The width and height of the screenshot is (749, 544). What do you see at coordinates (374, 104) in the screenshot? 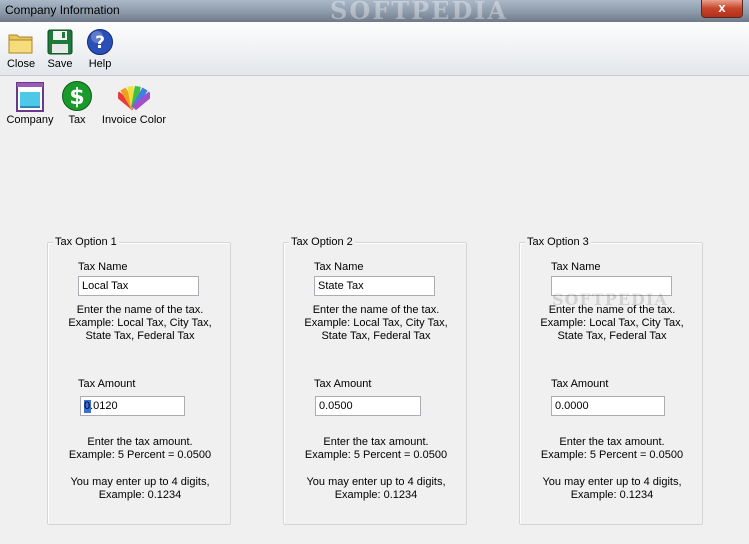
I see `section-bar: Company $ Tax Invoice Color` at bounding box center [374, 104].